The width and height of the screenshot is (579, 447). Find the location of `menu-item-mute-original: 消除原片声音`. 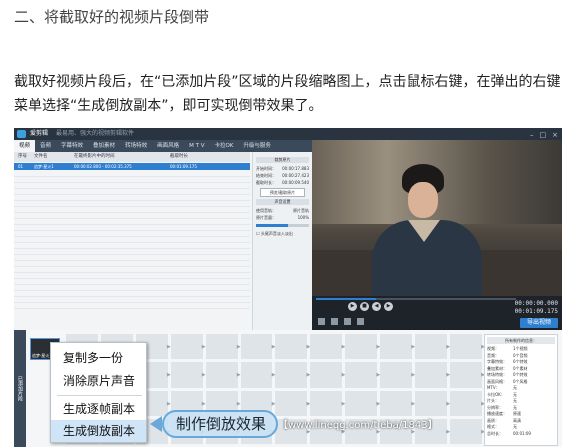

menu-item-mute-original: 消除原片声音 is located at coordinates (98, 381).